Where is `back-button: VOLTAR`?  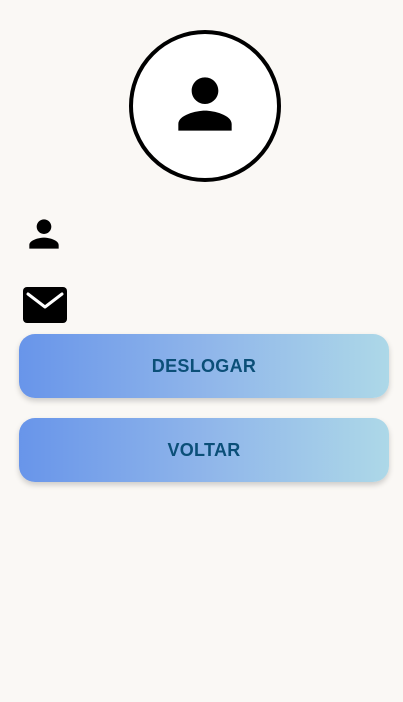 back-button: VOLTAR is located at coordinates (204, 450).